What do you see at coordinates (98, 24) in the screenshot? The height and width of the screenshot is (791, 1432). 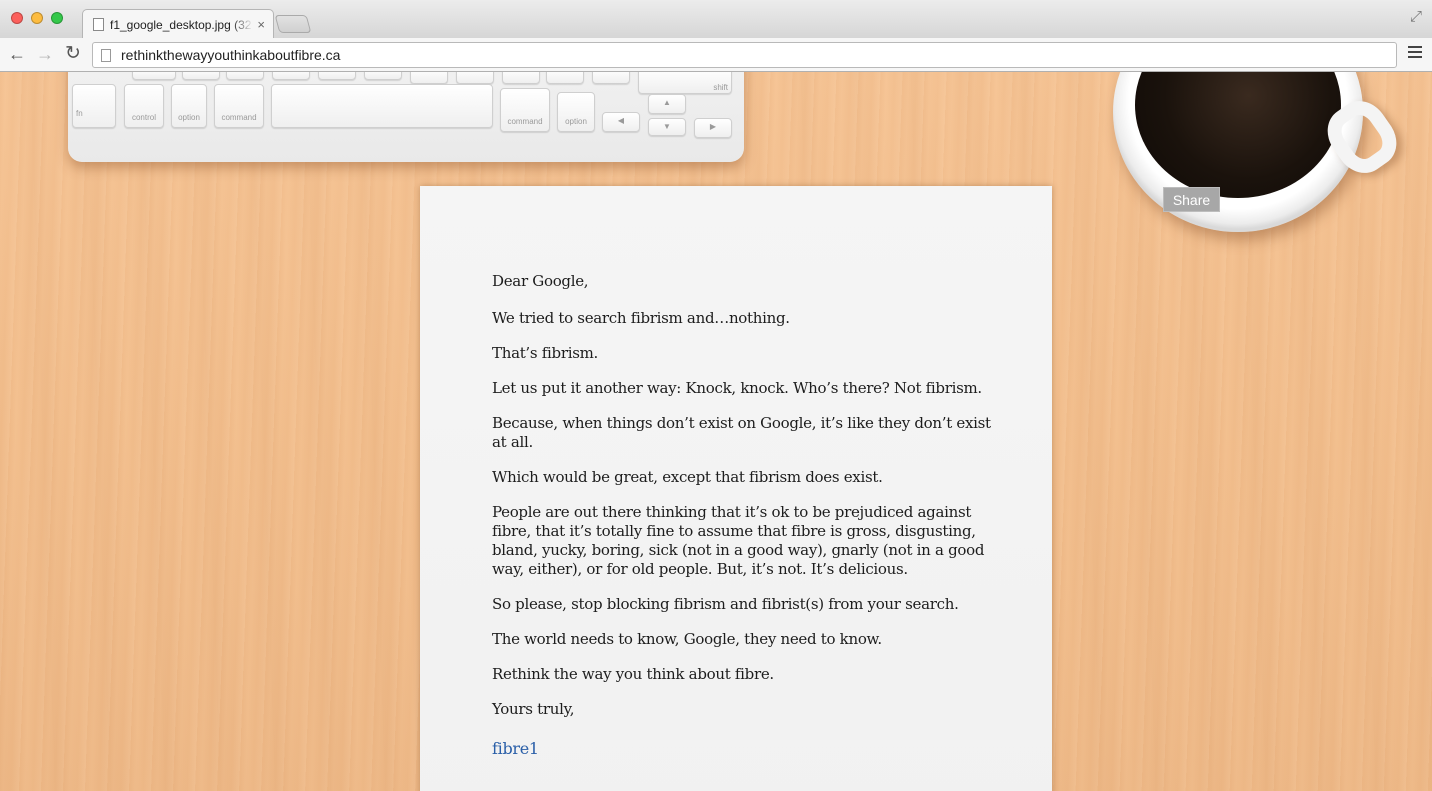 I see `file-icon` at bounding box center [98, 24].